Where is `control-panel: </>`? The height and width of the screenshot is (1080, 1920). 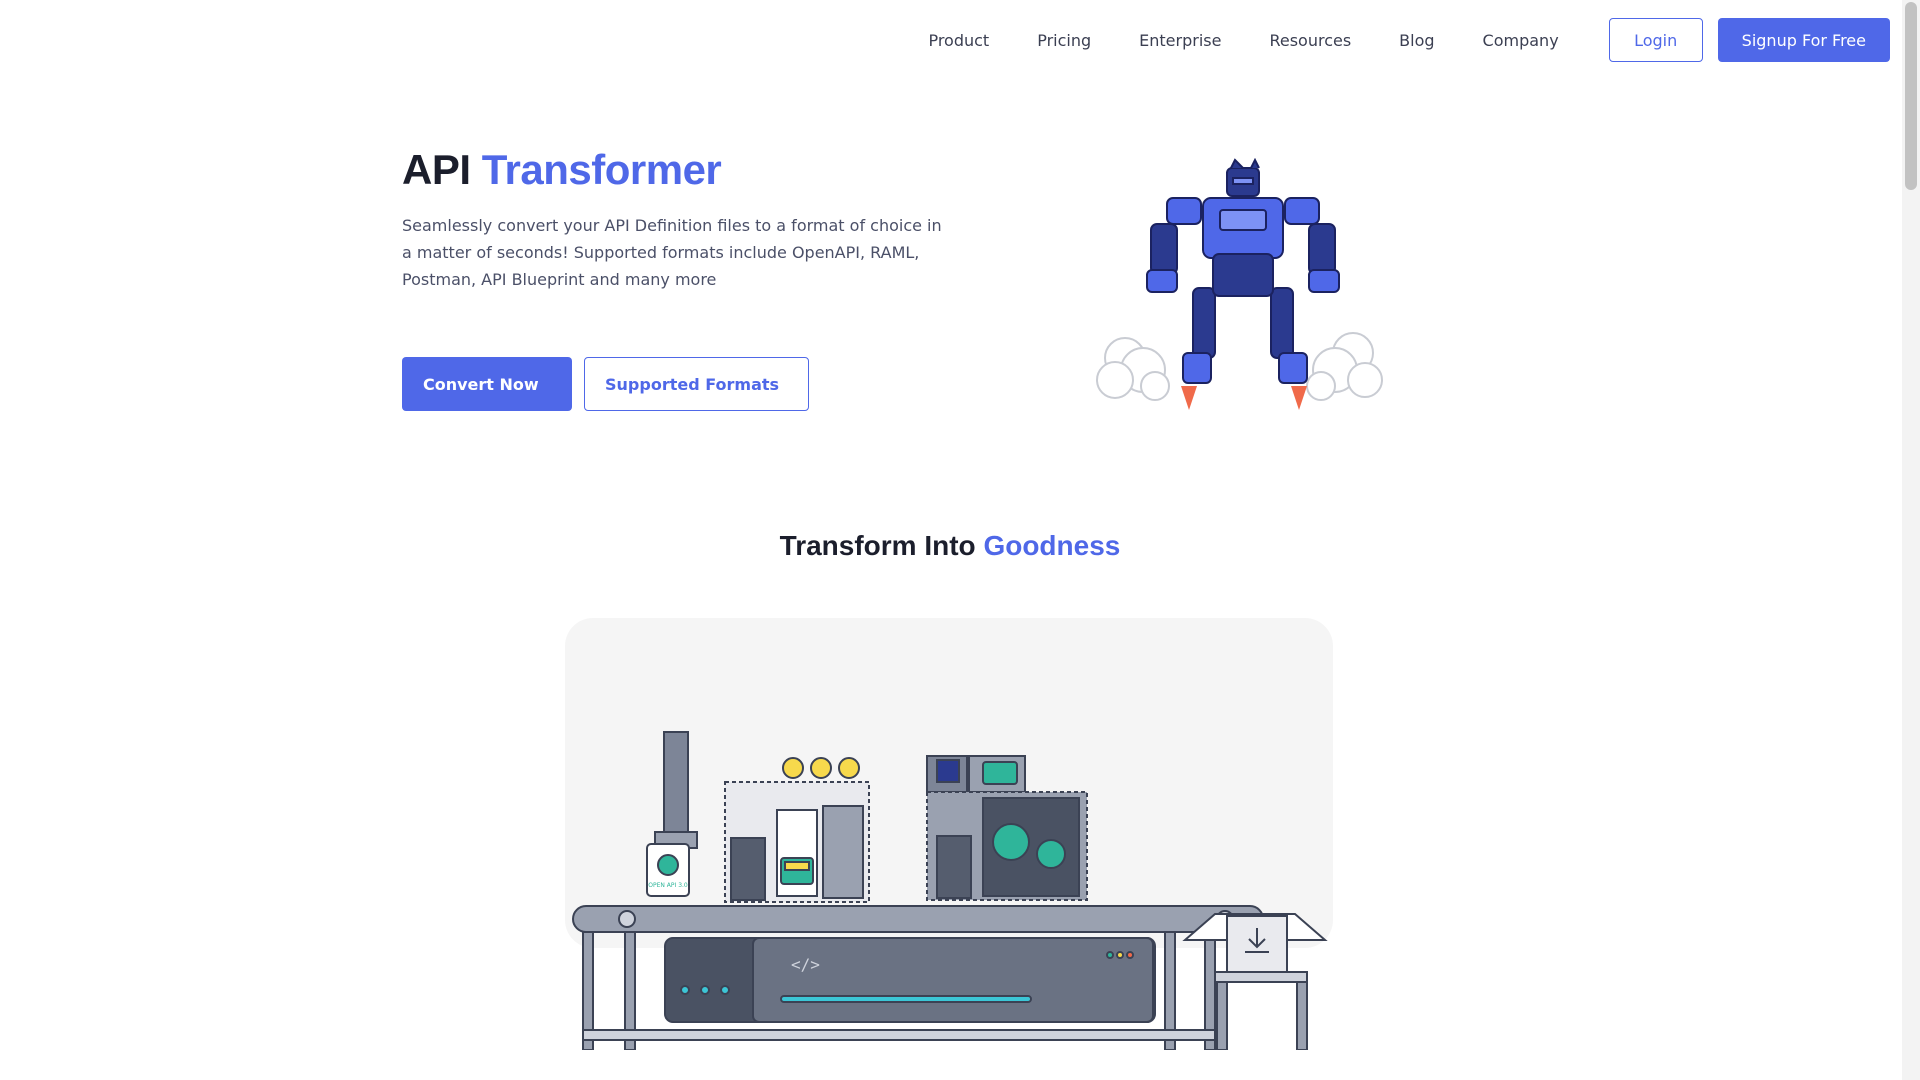 control-panel: </> is located at coordinates (910, 980).